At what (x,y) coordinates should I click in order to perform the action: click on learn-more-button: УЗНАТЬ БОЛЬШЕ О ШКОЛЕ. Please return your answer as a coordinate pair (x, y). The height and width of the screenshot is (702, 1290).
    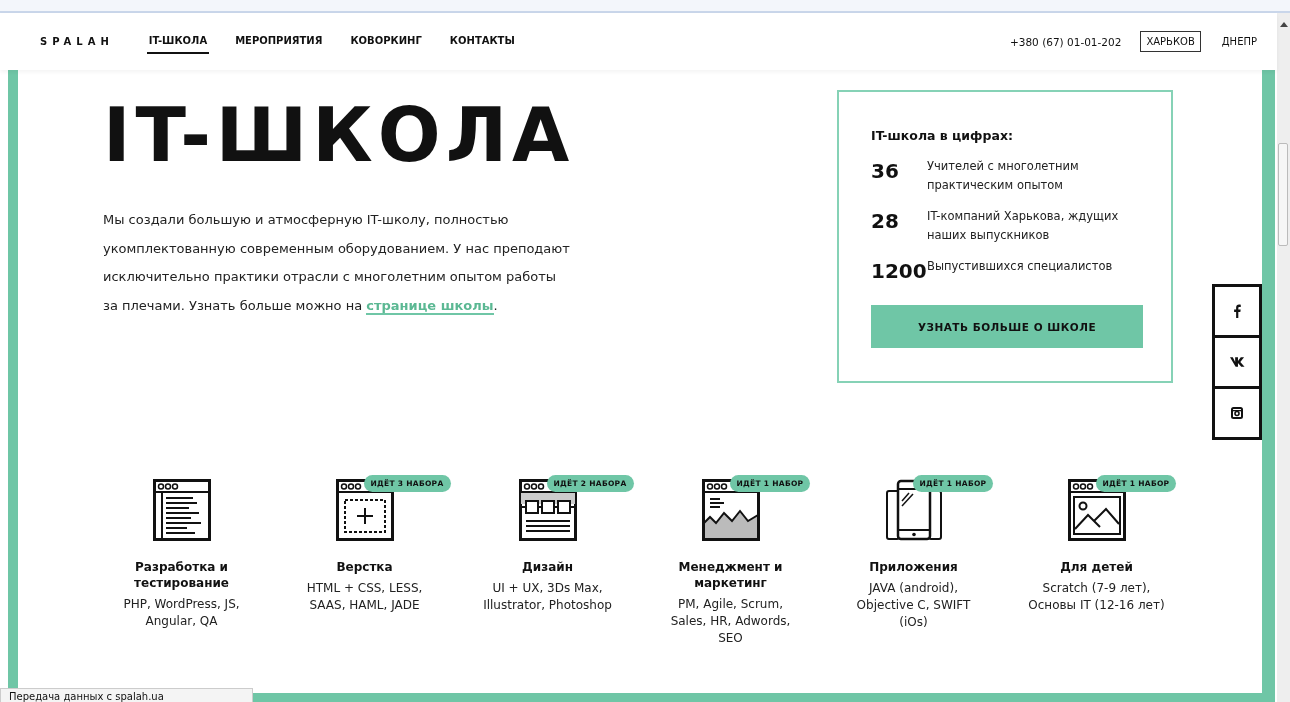
    Looking at the image, I should click on (1007, 326).